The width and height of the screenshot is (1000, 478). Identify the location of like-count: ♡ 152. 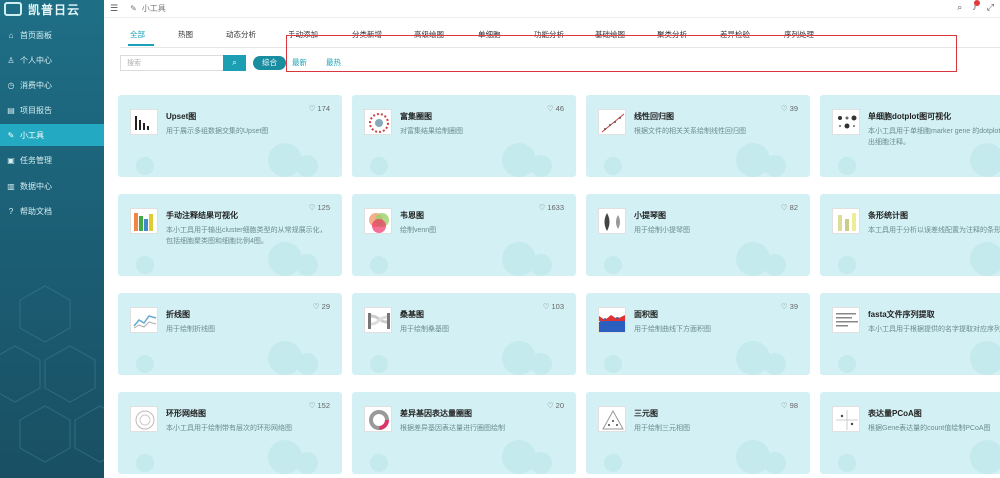
(319, 405).